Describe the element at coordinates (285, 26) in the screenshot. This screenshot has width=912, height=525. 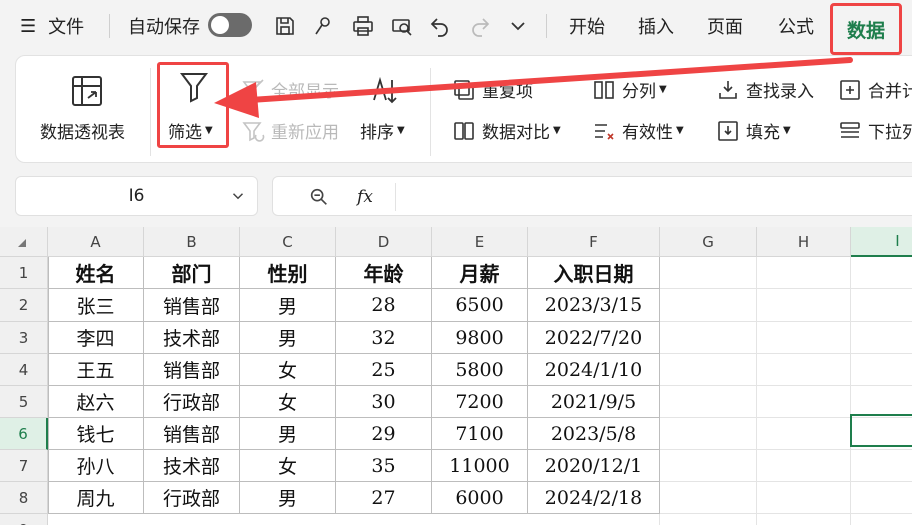
I see `save-icon` at that location.